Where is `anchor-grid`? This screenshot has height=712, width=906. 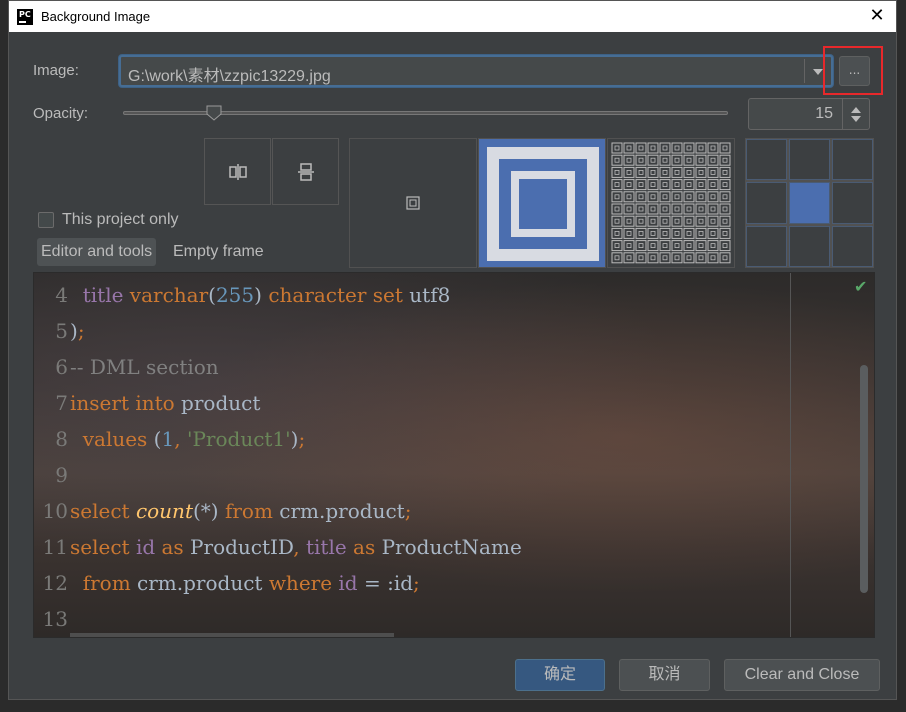 anchor-grid is located at coordinates (809, 203).